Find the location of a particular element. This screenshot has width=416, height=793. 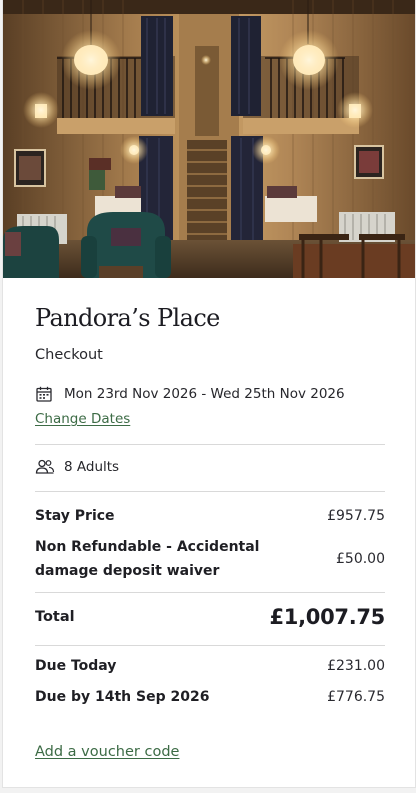

guest-count: 8 Adults is located at coordinates (77, 467).